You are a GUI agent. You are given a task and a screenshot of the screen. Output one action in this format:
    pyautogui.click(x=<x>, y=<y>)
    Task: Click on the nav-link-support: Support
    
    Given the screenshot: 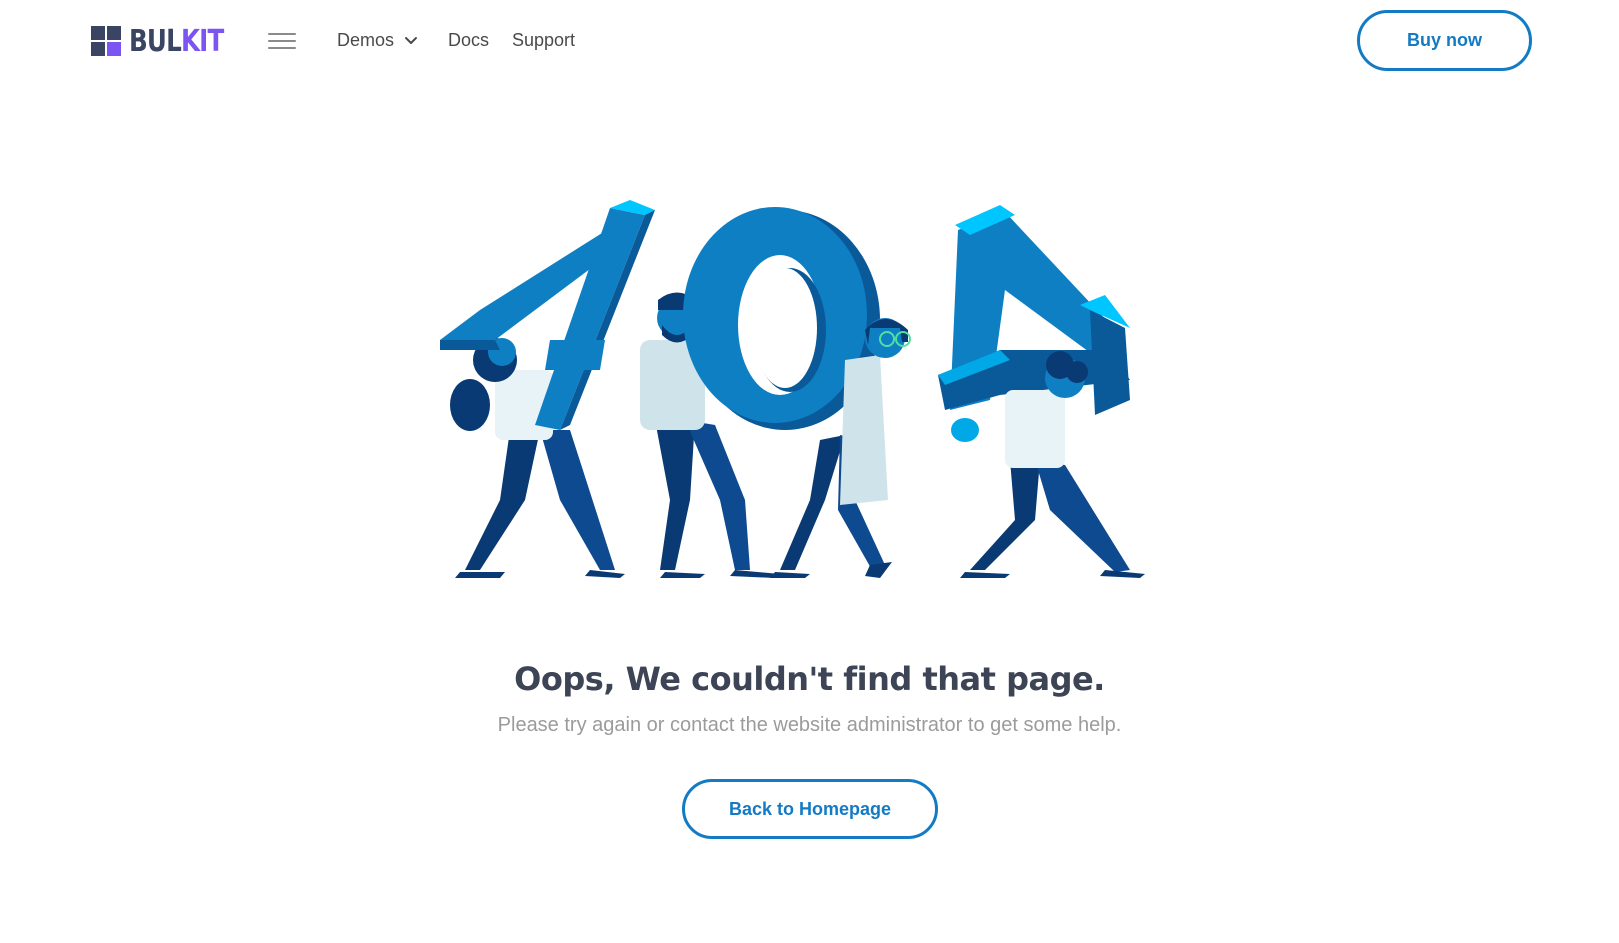 What is the action you would take?
    pyautogui.click(x=543, y=40)
    